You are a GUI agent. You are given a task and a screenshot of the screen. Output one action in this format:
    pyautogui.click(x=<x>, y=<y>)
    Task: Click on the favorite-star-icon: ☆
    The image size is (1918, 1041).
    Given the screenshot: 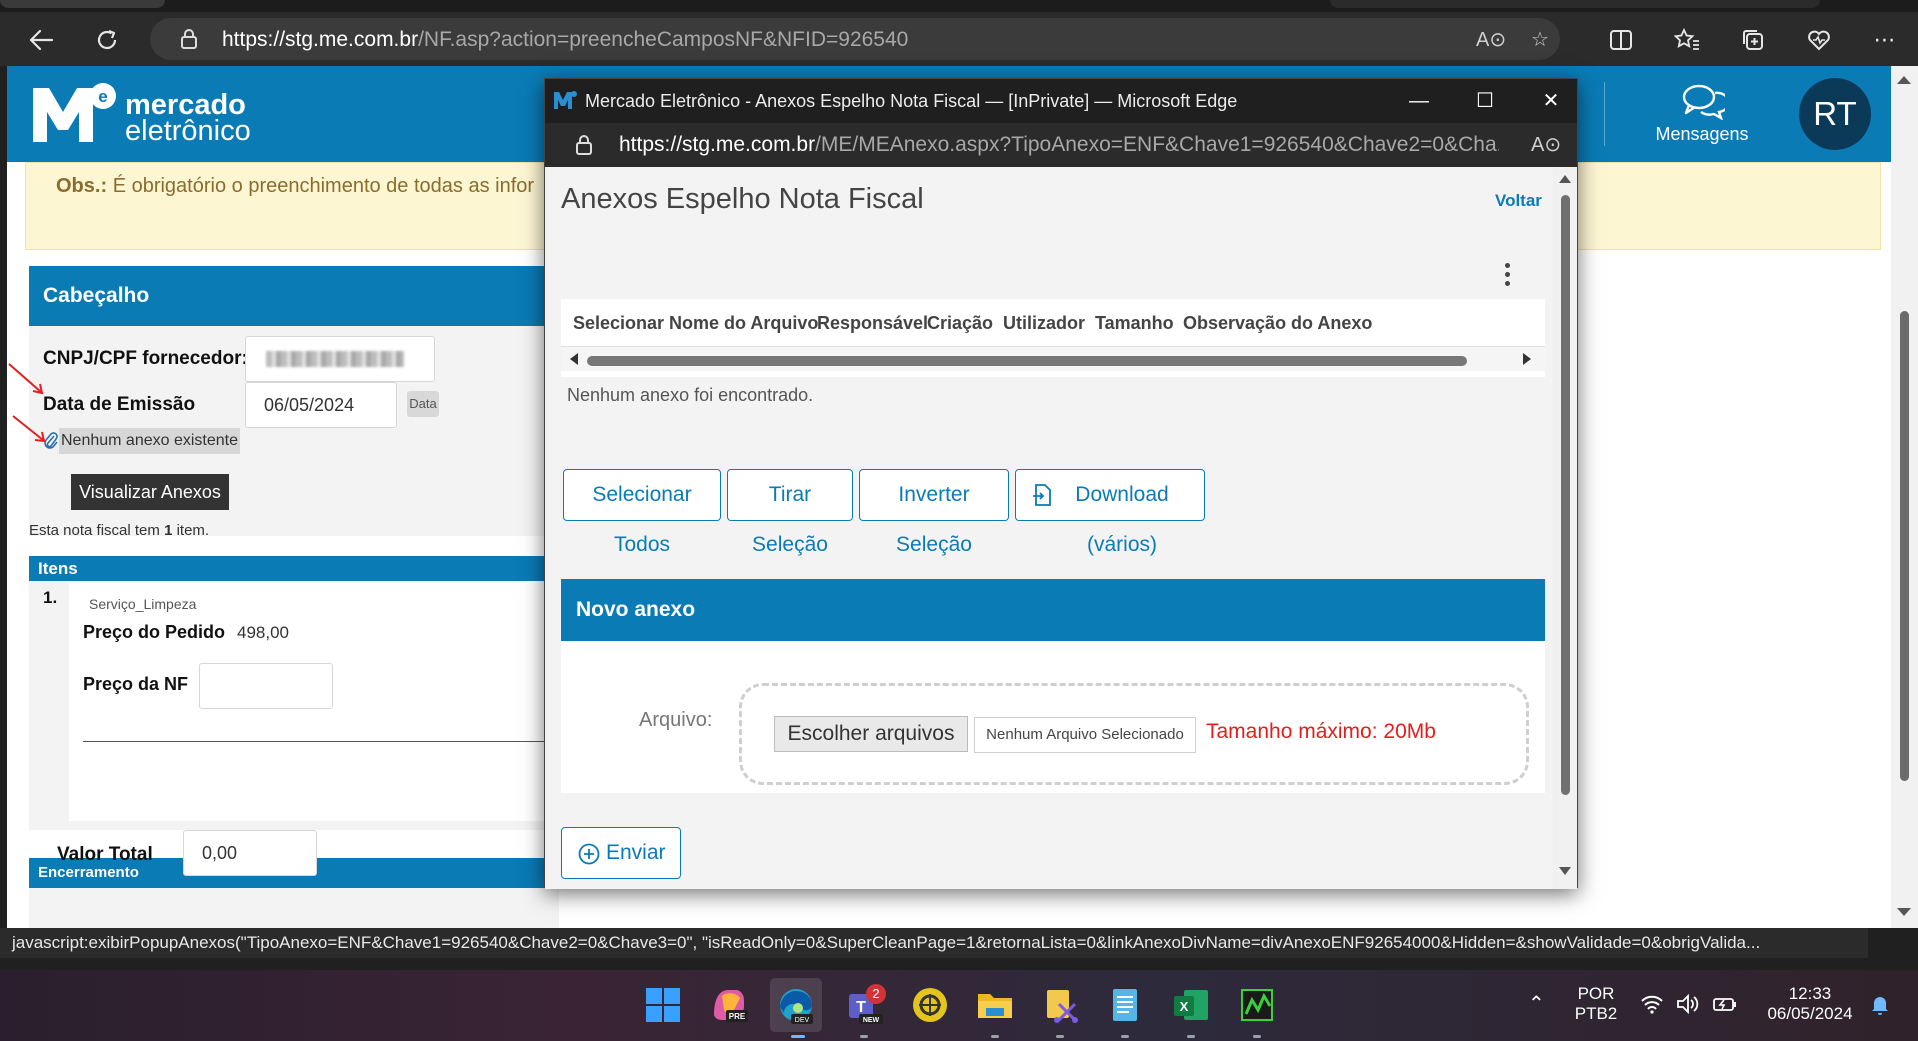 What is the action you would take?
    pyautogui.click(x=1540, y=40)
    